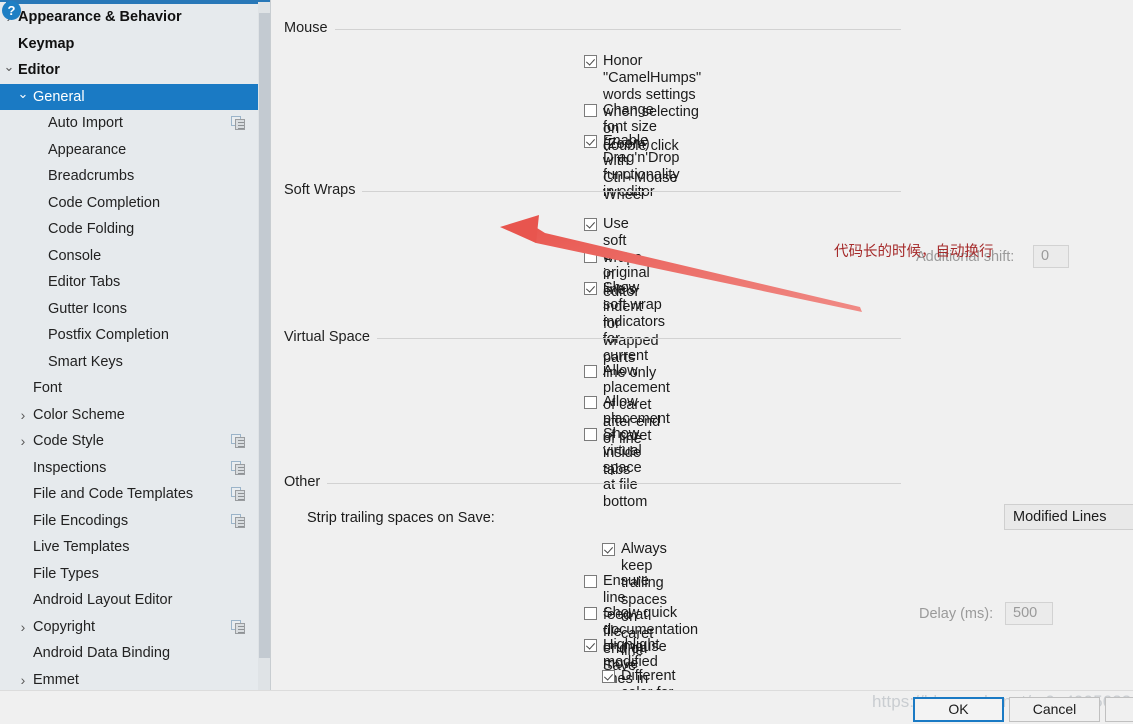 This screenshot has width=1133, height=724. I want to click on sidebar-item-label: Smart Keys, so click(85, 361).